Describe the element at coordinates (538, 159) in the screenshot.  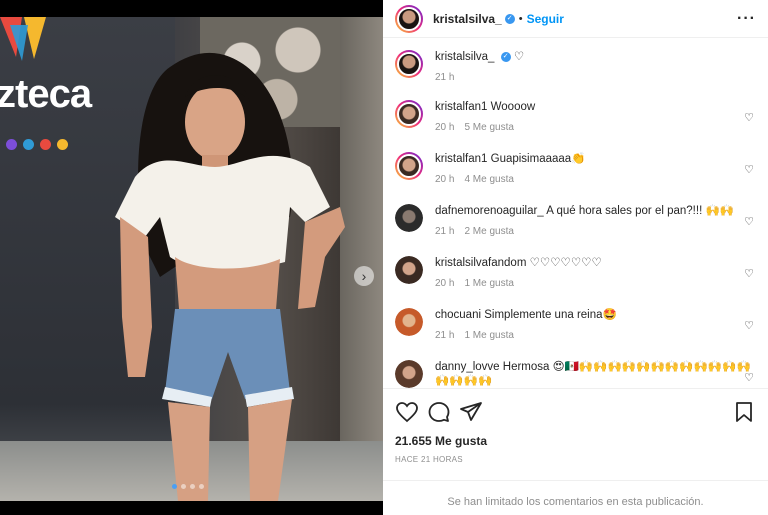
I see `comment-text: Guapisimaaaaa👏` at that location.